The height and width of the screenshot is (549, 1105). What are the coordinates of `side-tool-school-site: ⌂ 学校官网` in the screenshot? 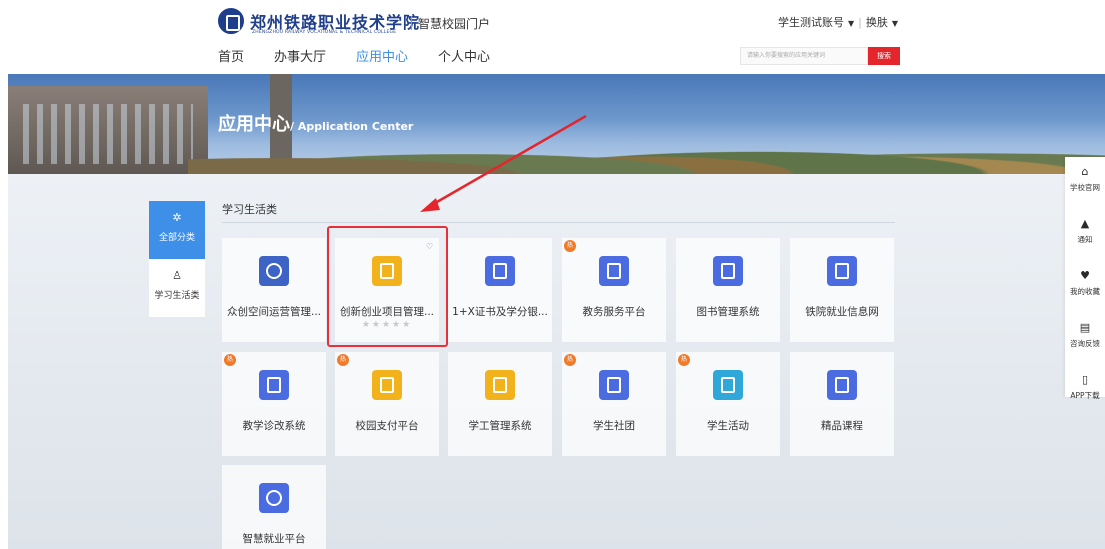 It's located at (1085, 183).